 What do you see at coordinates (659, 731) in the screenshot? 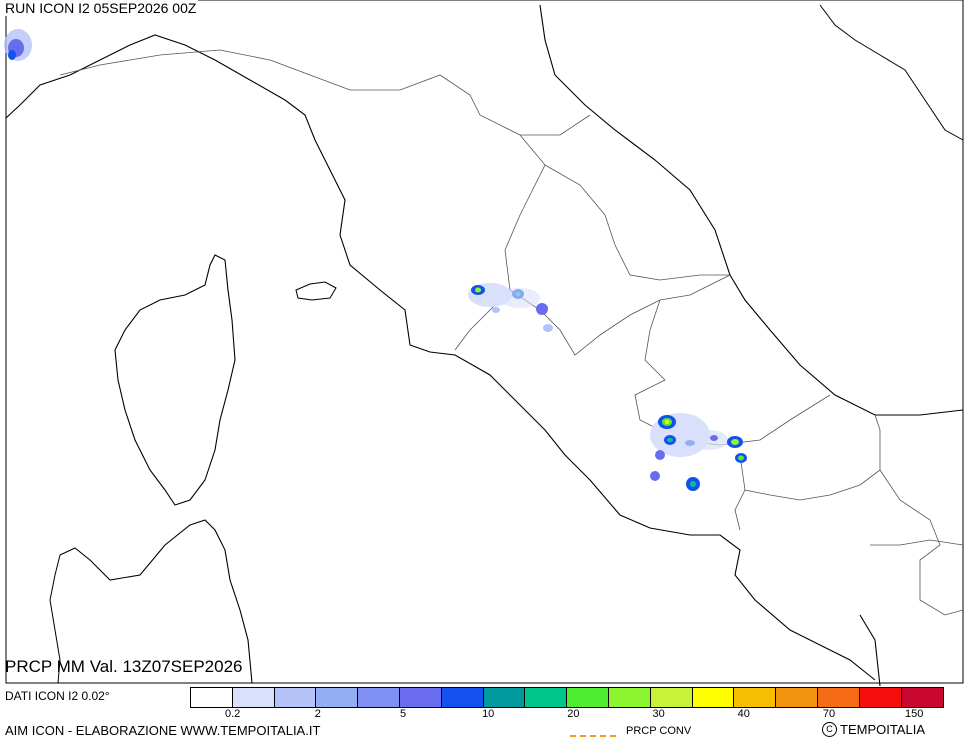
I see `conv-label: PRCP CONV` at bounding box center [659, 731].